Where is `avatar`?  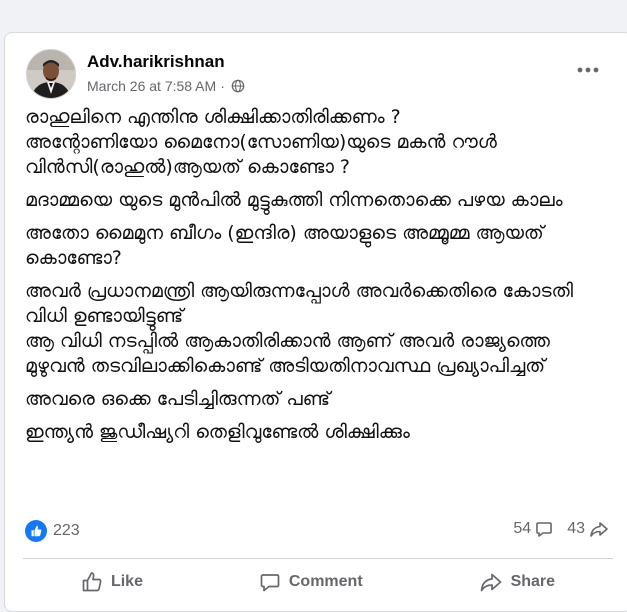
avatar is located at coordinates (51, 74).